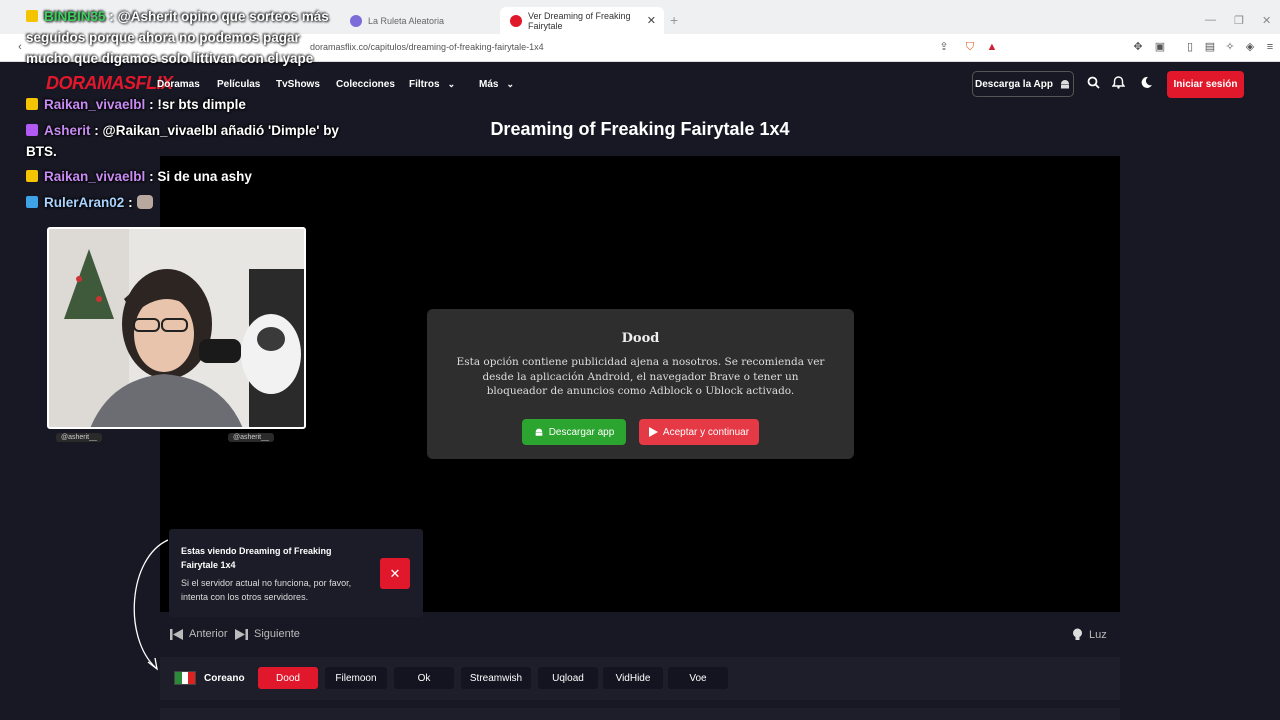 This screenshot has height=720, width=1280. What do you see at coordinates (356, 20) in the screenshot?
I see `ruleta-favicon-icon` at bounding box center [356, 20].